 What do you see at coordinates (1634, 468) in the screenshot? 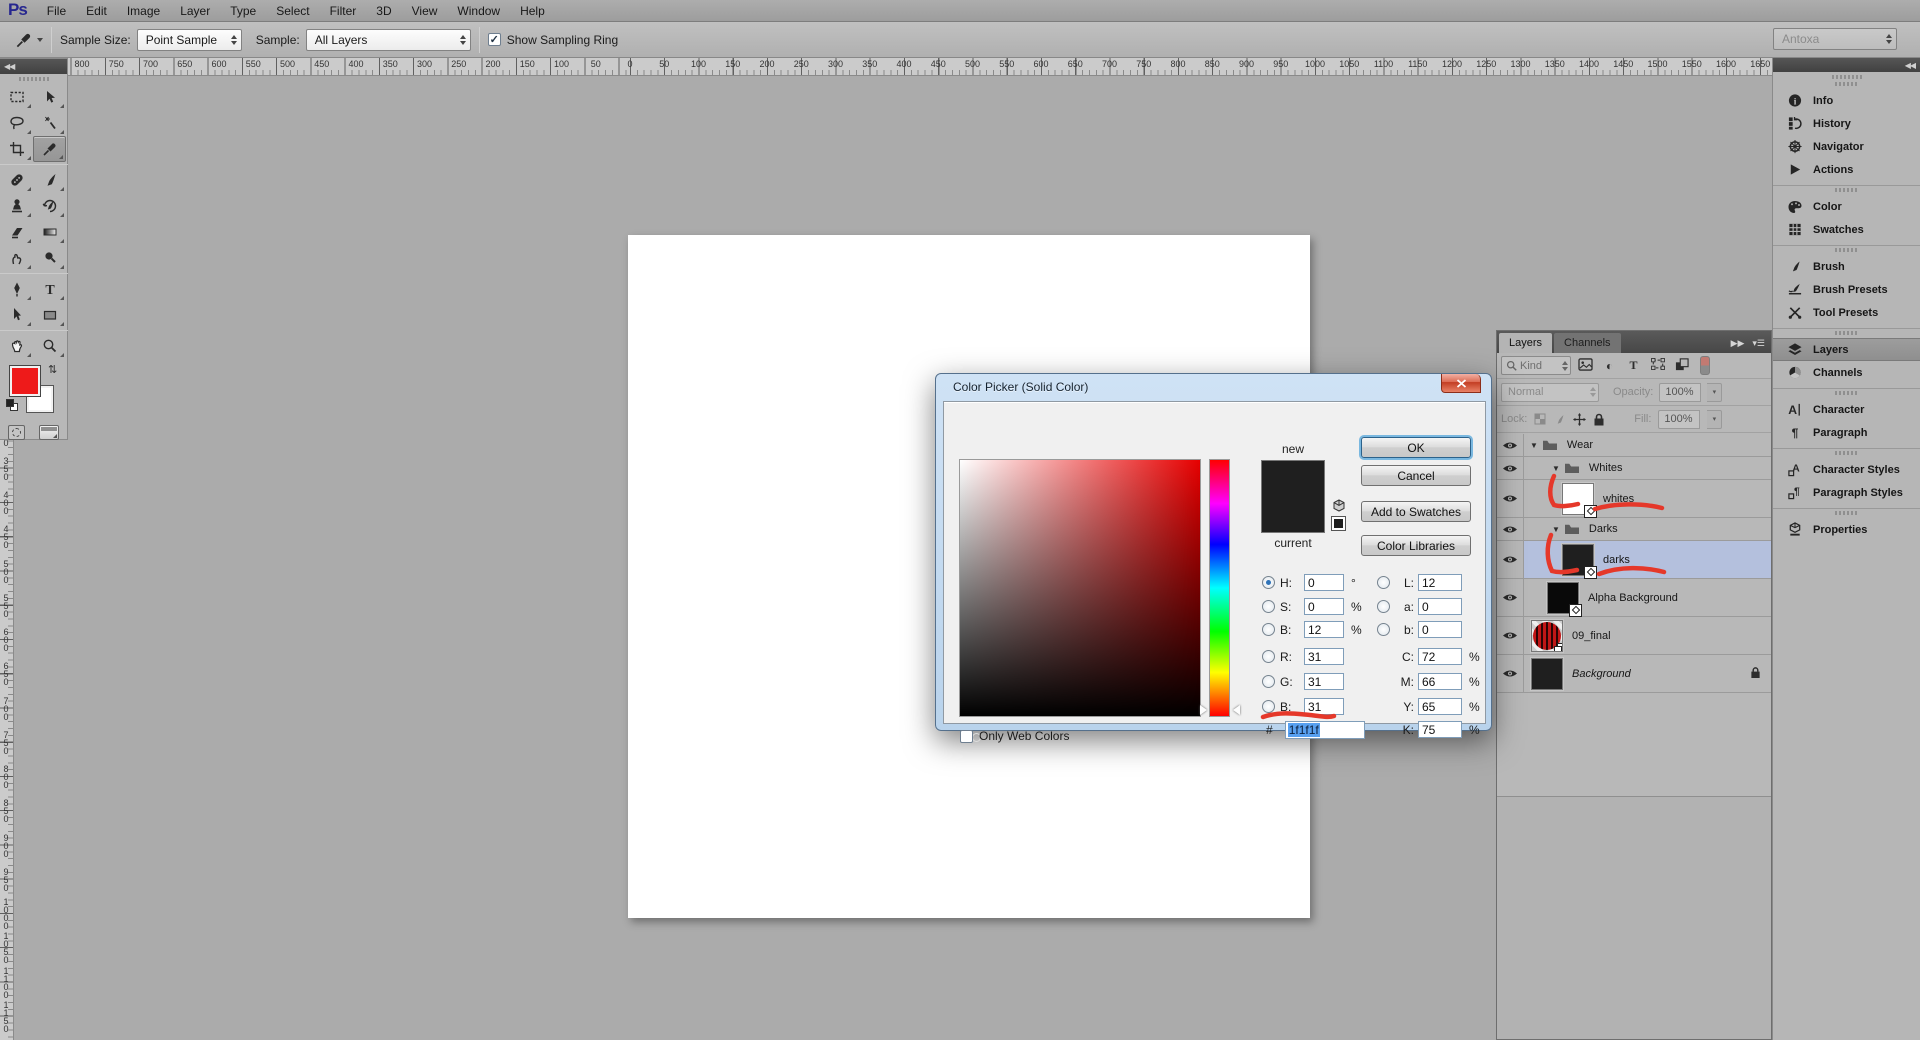
I see `group-row-whites: ▼ Whites` at bounding box center [1634, 468].